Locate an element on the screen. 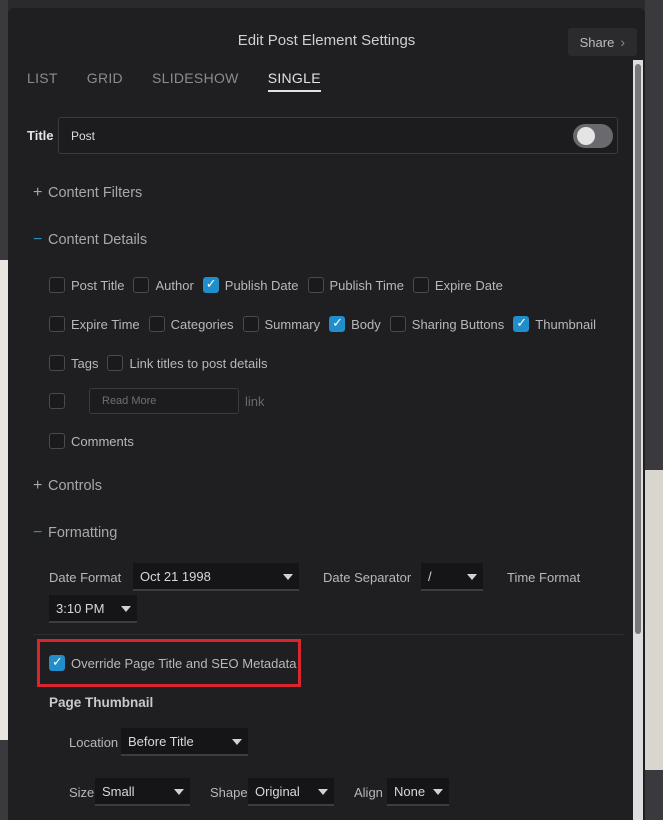  title-row: Title Post is located at coordinates (322, 135).